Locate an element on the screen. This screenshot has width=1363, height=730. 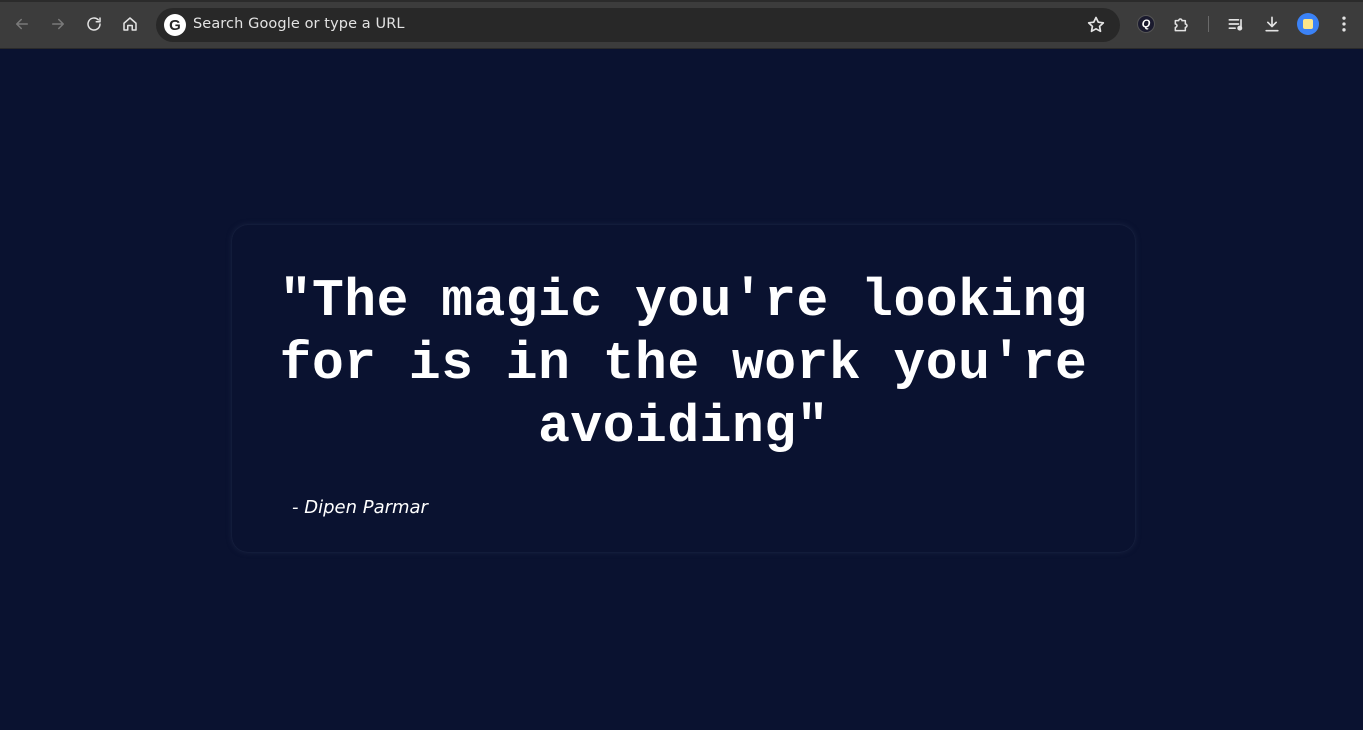
forward-arrow-icon is located at coordinates (58, 24).